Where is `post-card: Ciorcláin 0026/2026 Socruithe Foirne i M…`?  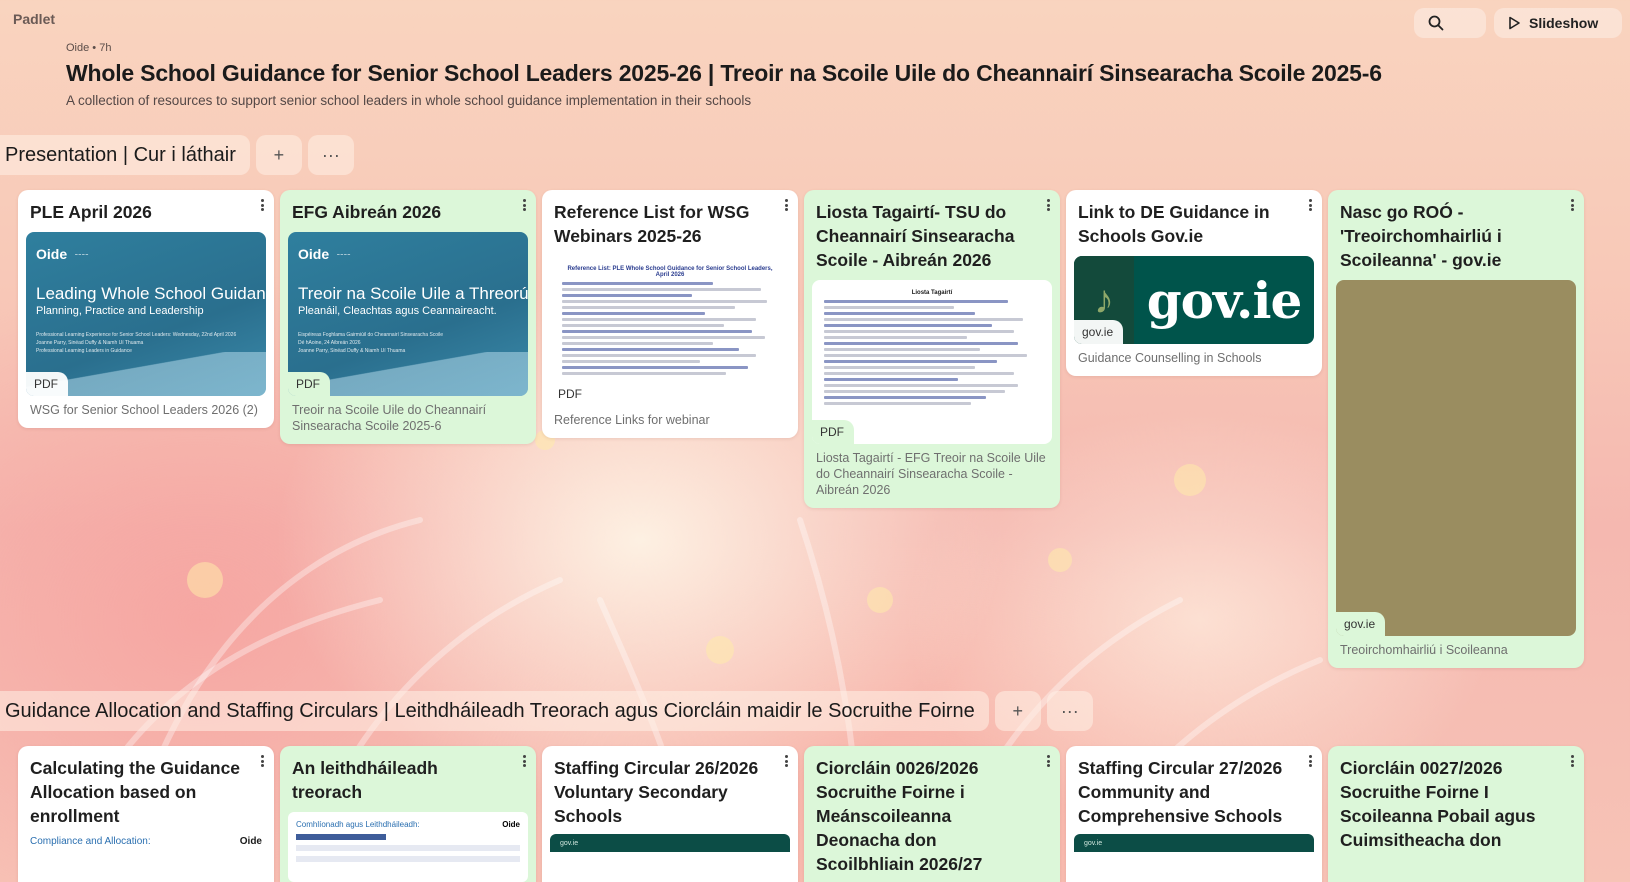 post-card: Ciorcláin 0026/2026 Socruithe Foirne i M… is located at coordinates (932, 814).